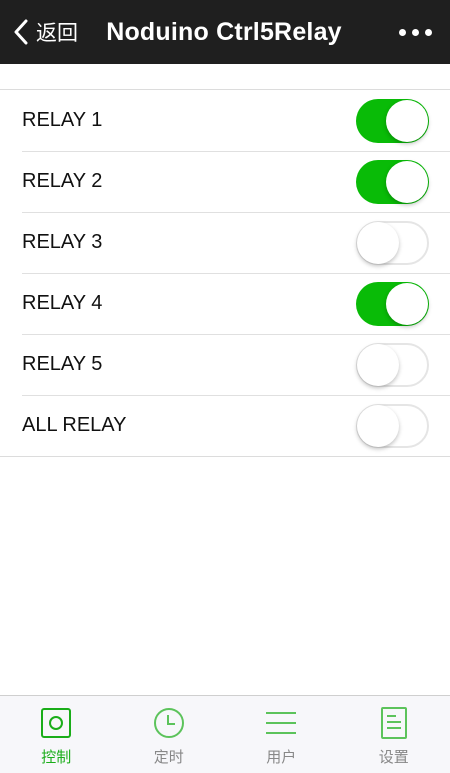 Image resolution: width=450 pixels, height=773 pixels. I want to click on relay-label: RELAY 3, so click(62, 242).